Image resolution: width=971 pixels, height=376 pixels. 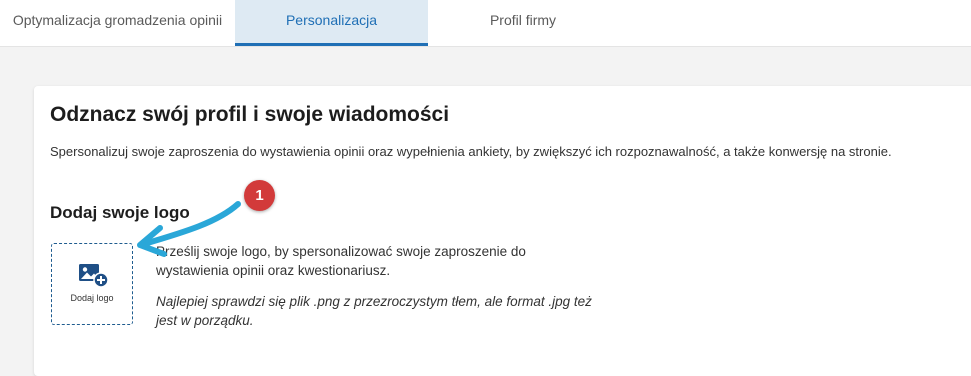 I want to click on add-logo-label: Dodaj logo, so click(x=92, y=298).